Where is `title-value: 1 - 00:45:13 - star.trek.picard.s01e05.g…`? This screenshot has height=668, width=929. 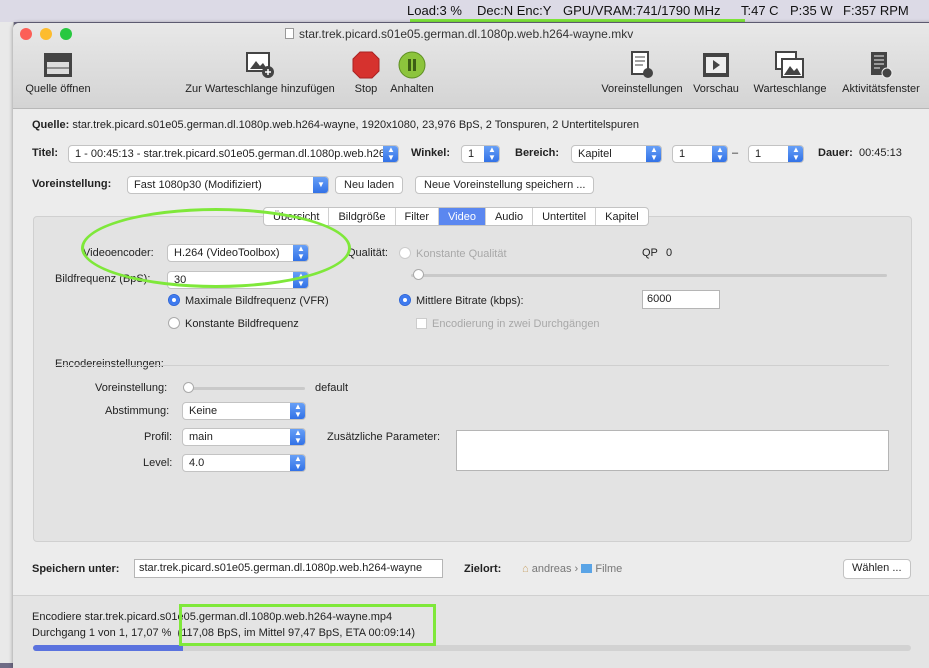 title-value: 1 - 00:45:13 - star.trek.picard.s01e05.g… is located at coordinates (237, 154).